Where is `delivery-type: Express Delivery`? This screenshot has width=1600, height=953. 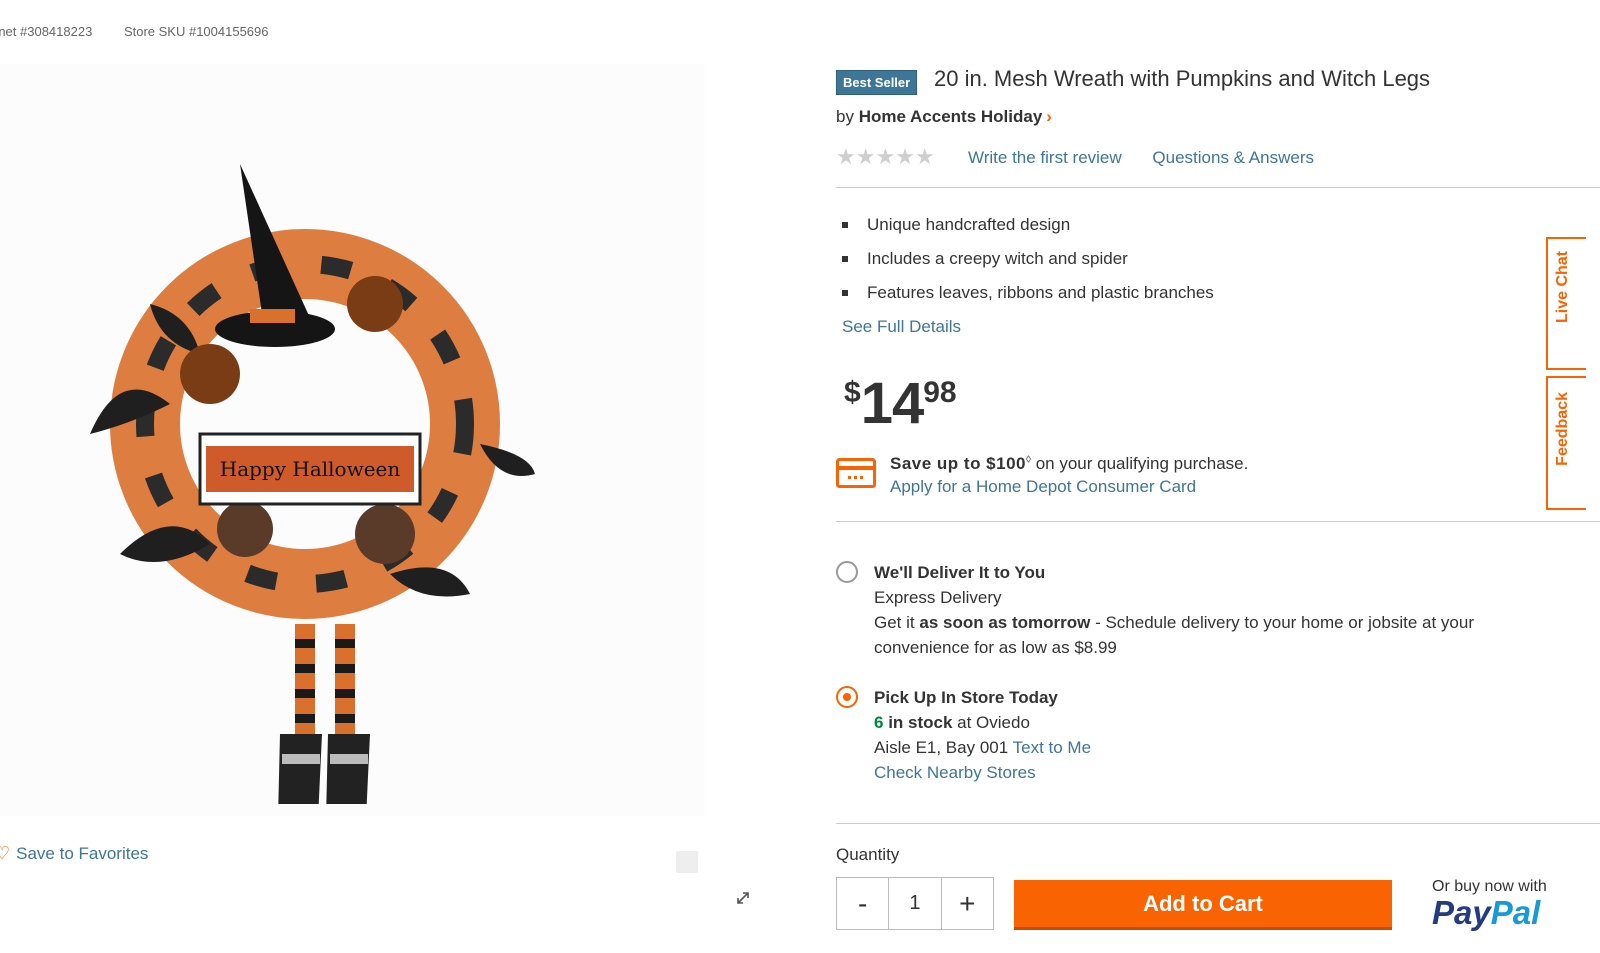
delivery-type: Express Delivery is located at coordinates (938, 597).